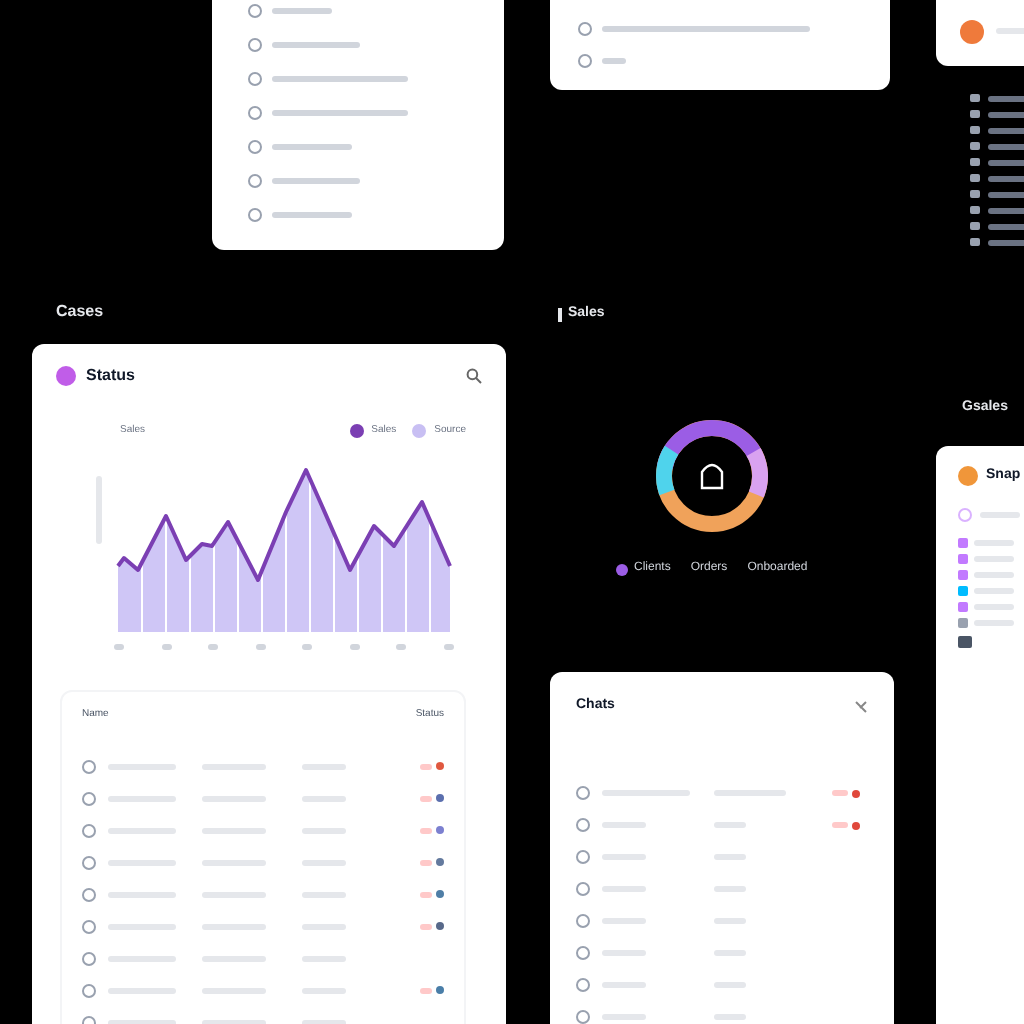  Describe the element at coordinates (474, 376) in the screenshot. I see `search-icon` at that location.